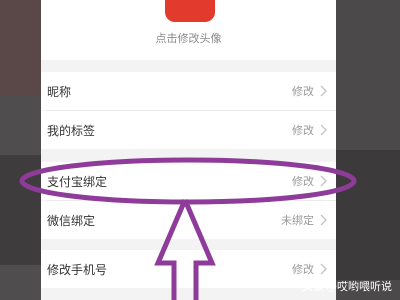 The image size is (400, 300). I want to click on avatar-header: 点击修改头像, so click(188, 30).